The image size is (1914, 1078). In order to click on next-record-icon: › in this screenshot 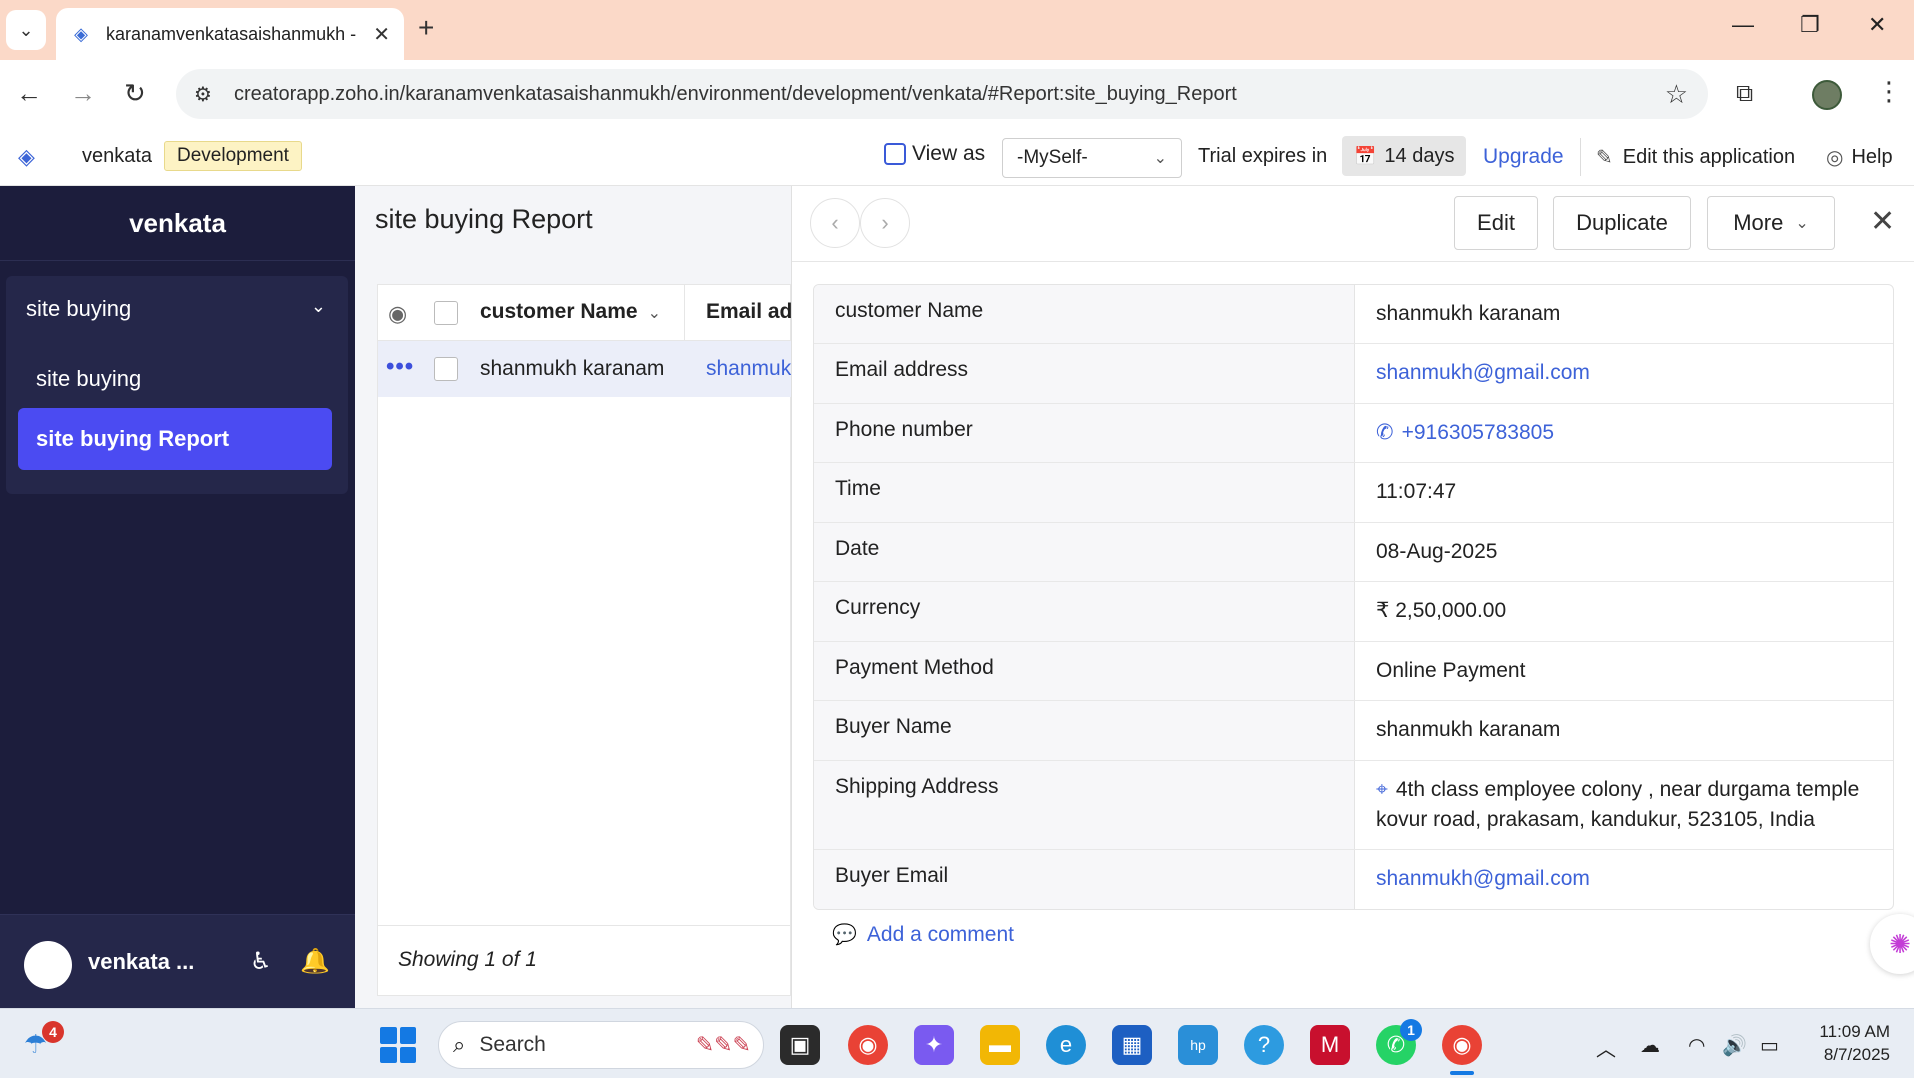, I will do `click(885, 223)`.